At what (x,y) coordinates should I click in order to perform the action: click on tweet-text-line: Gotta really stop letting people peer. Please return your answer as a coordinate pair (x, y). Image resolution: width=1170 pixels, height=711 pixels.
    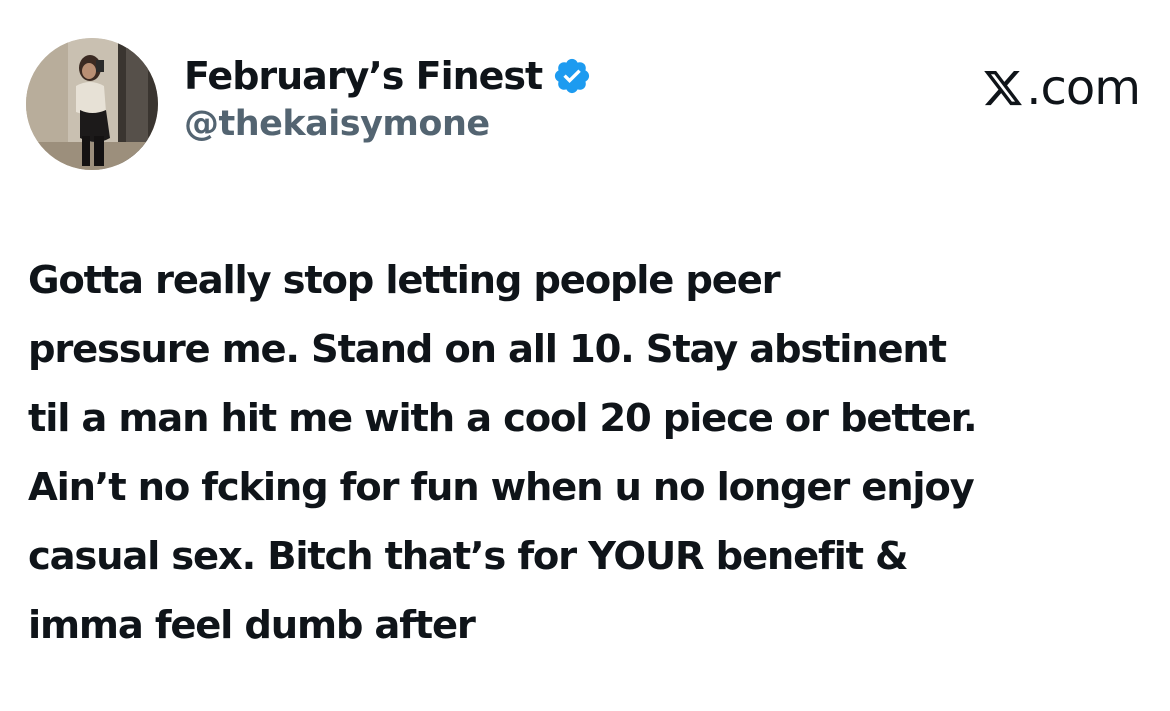
    Looking at the image, I should click on (404, 280).